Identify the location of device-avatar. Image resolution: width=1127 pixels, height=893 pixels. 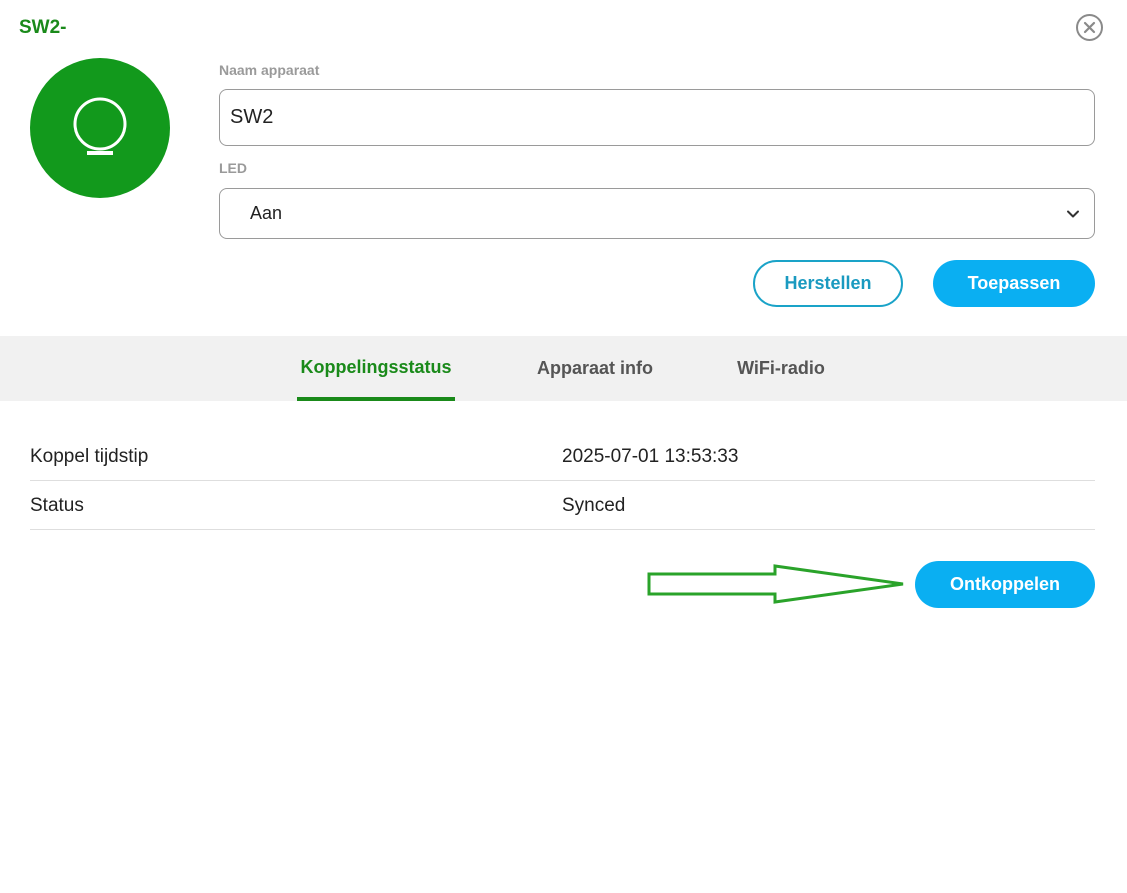
(100, 128).